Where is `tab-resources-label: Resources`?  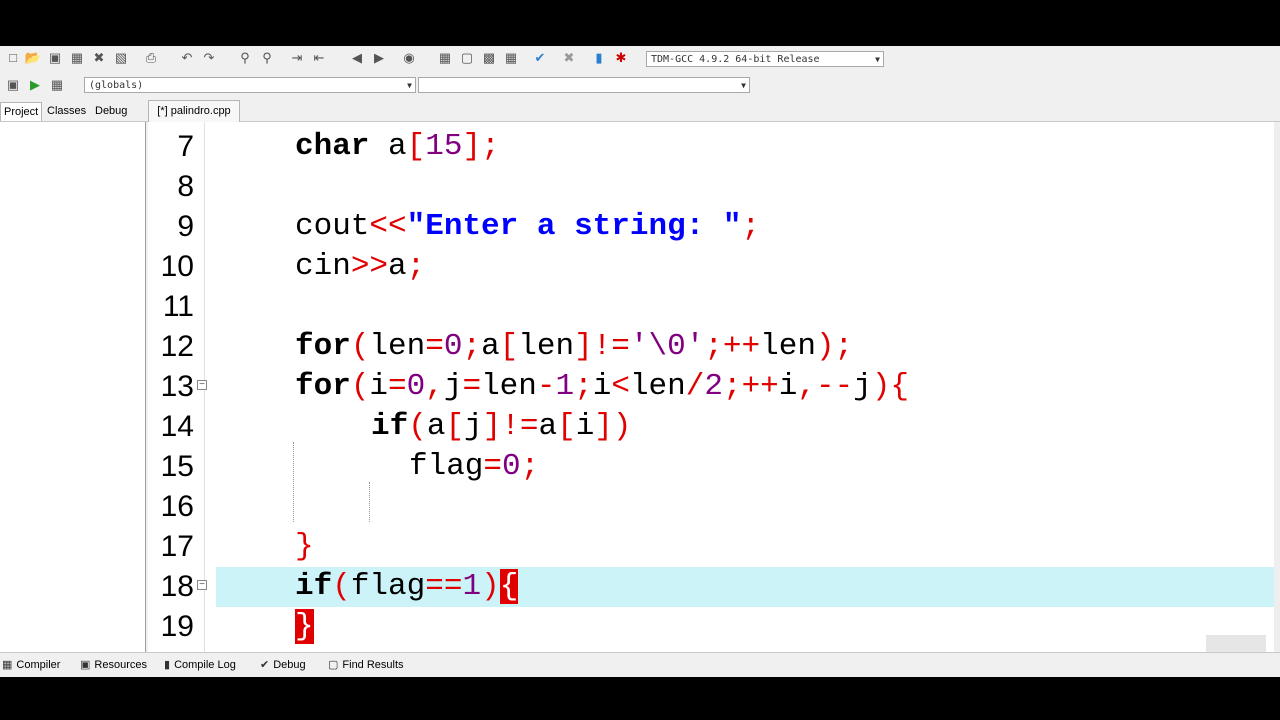
tab-resources-label: Resources is located at coordinates (120, 665).